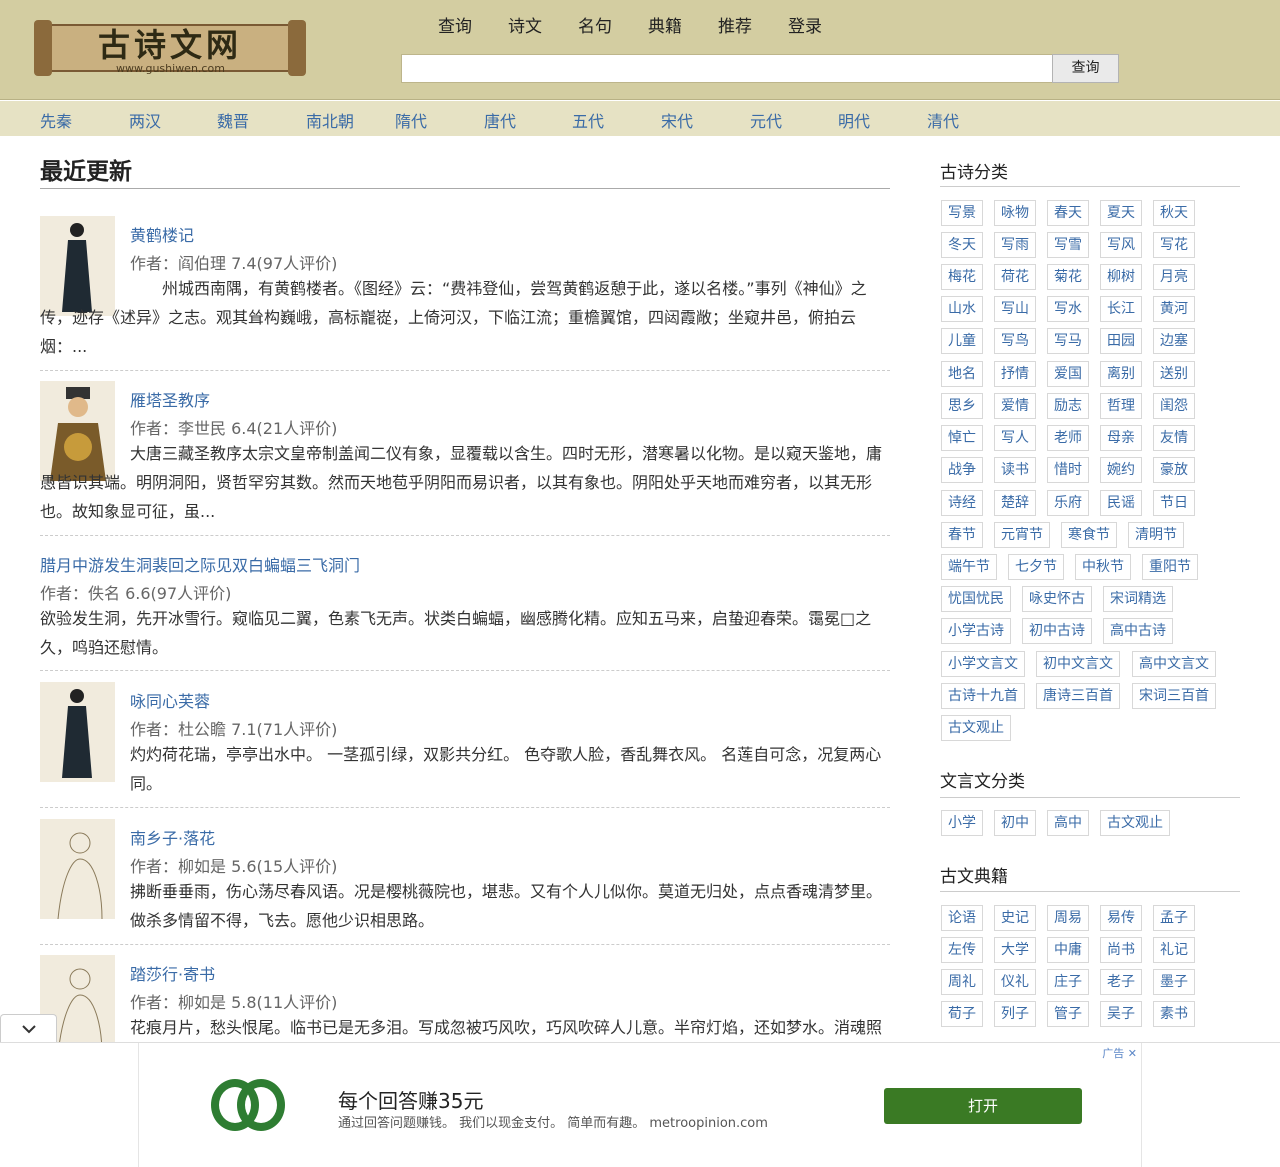 The width and height of the screenshot is (1280, 1167). I want to click on dynasty-link: 五代, so click(588, 120).